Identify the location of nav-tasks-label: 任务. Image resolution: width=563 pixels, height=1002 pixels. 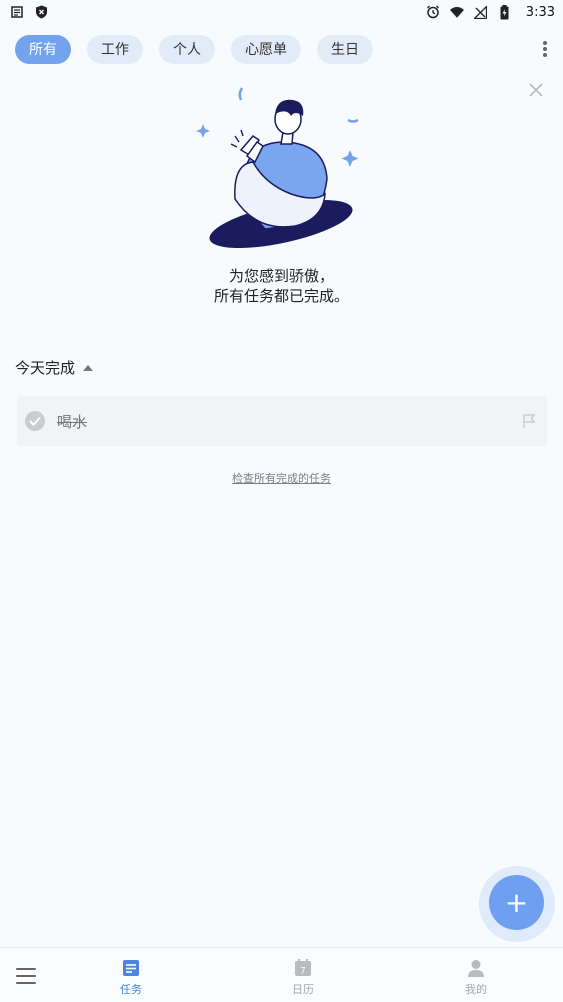
(131, 989).